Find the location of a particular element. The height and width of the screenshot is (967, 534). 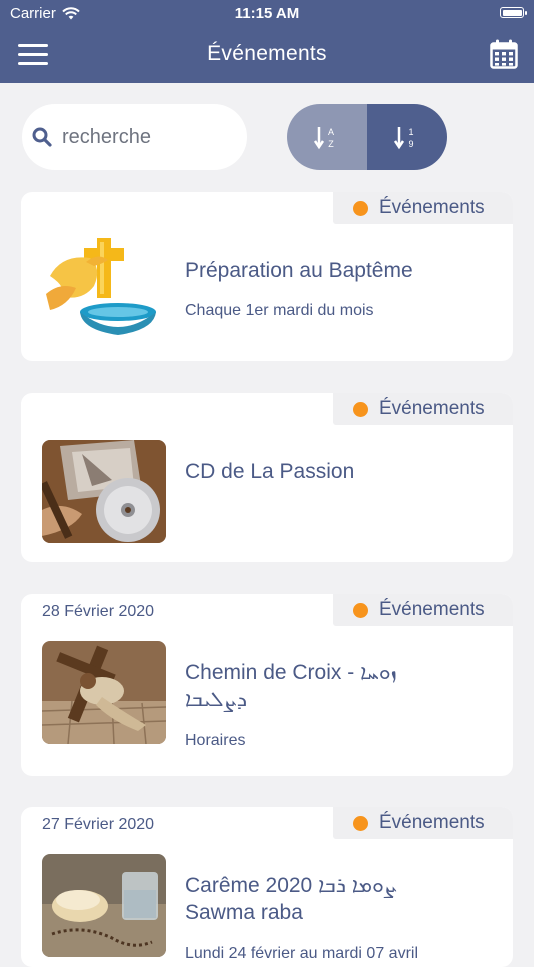

clock: 11:15 AM is located at coordinates (267, 13).